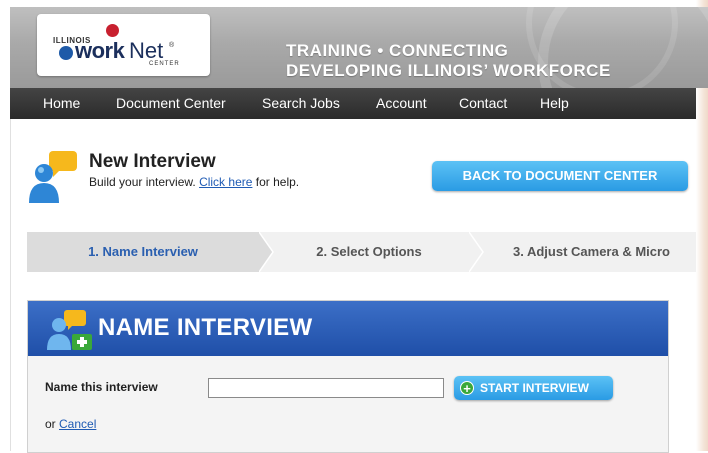  I want to click on logo-center-text: CENTER, so click(164, 64).